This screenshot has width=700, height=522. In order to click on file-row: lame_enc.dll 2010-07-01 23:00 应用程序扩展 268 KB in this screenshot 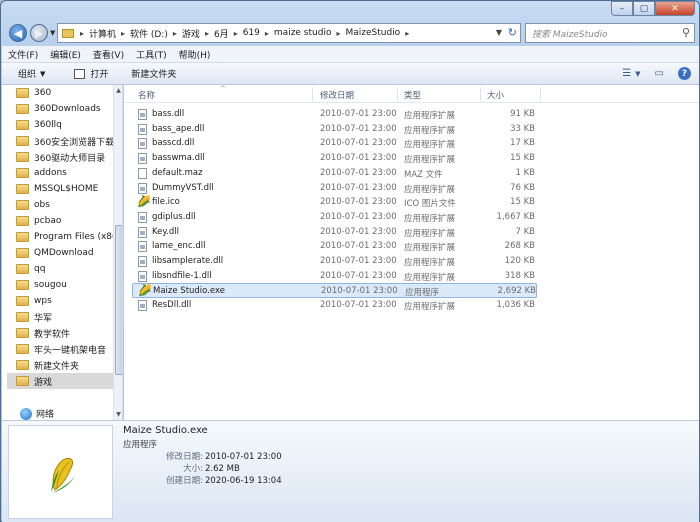, I will do `click(334, 246)`.